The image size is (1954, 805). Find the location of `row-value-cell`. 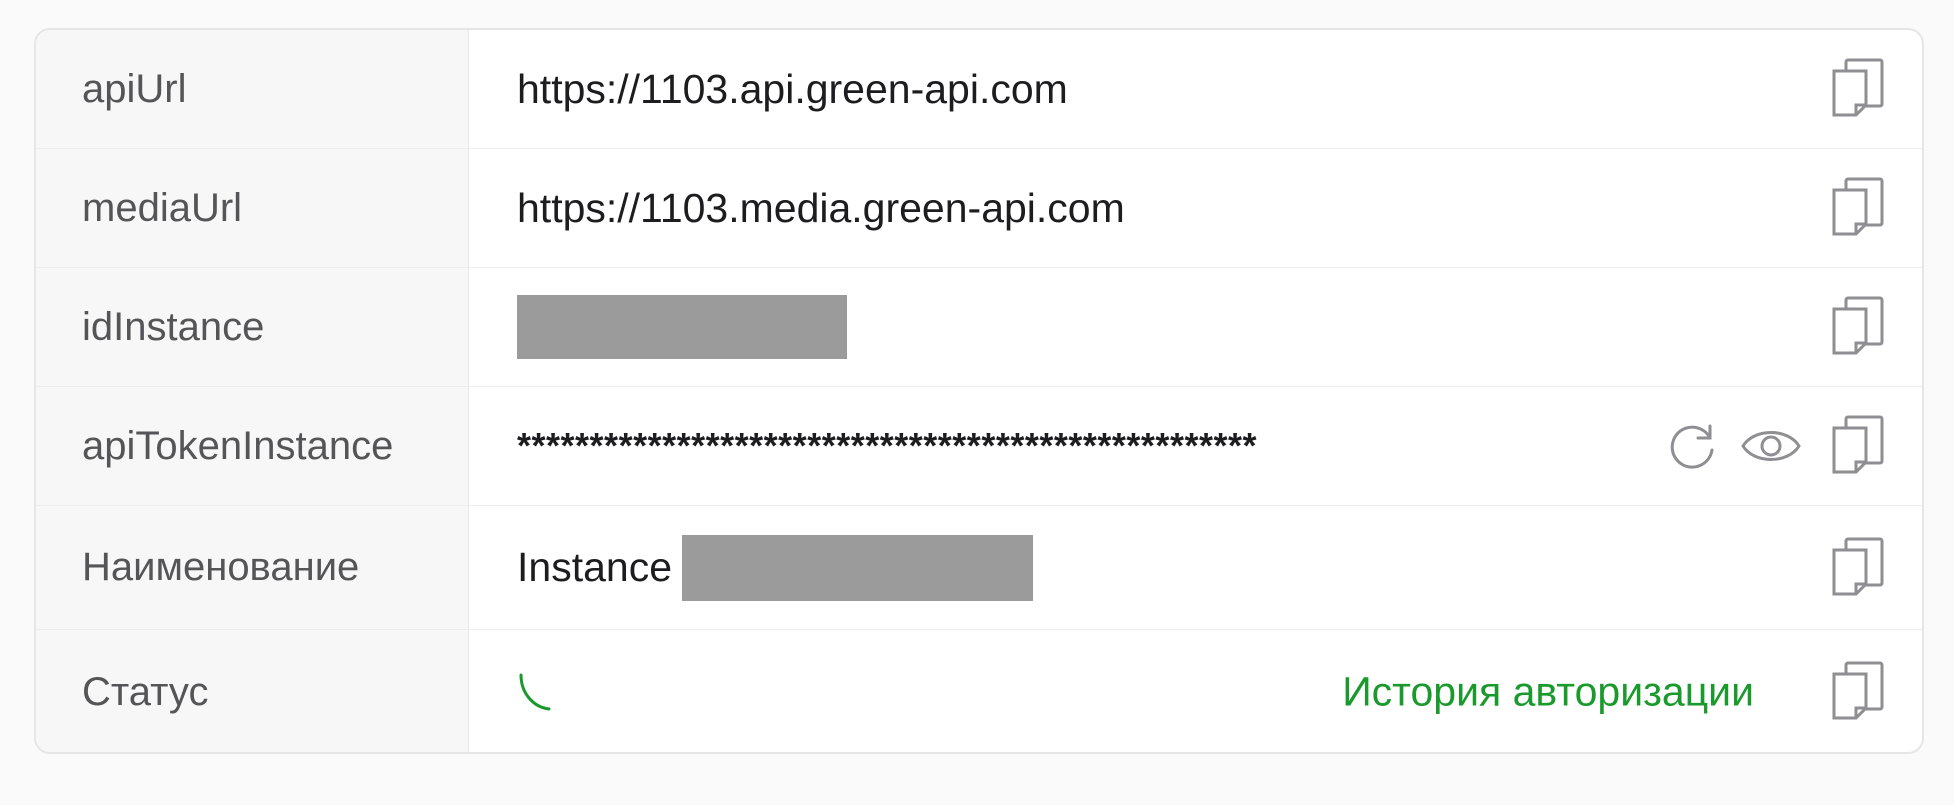

row-value-cell is located at coordinates (1195, 327).